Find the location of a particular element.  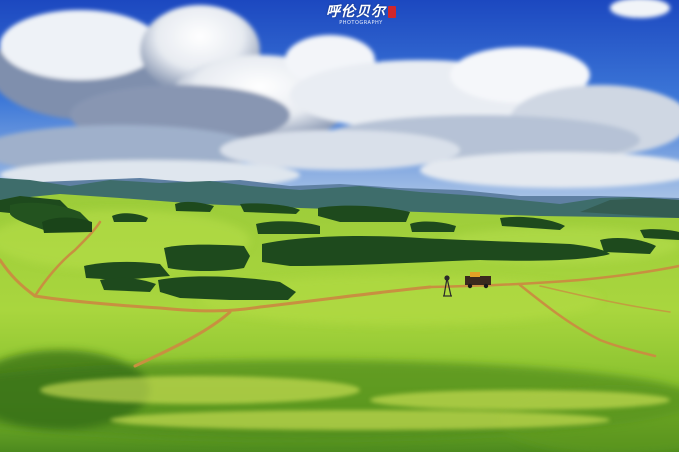

watermark-subtitle: PHOTOGRAPHY is located at coordinates (361, 23).